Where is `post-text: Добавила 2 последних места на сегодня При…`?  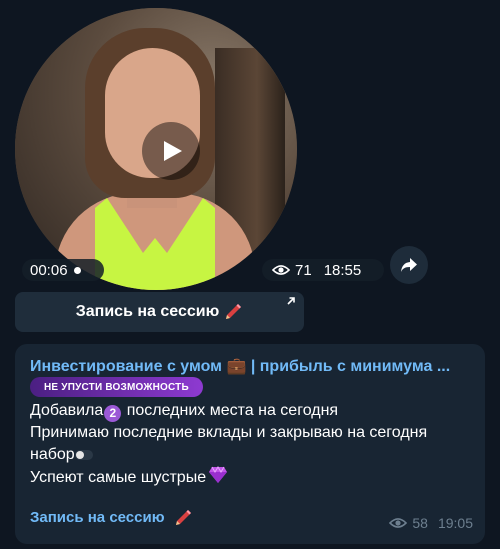 post-text: Добавила 2 последних места на сегодня При… is located at coordinates (250, 444).